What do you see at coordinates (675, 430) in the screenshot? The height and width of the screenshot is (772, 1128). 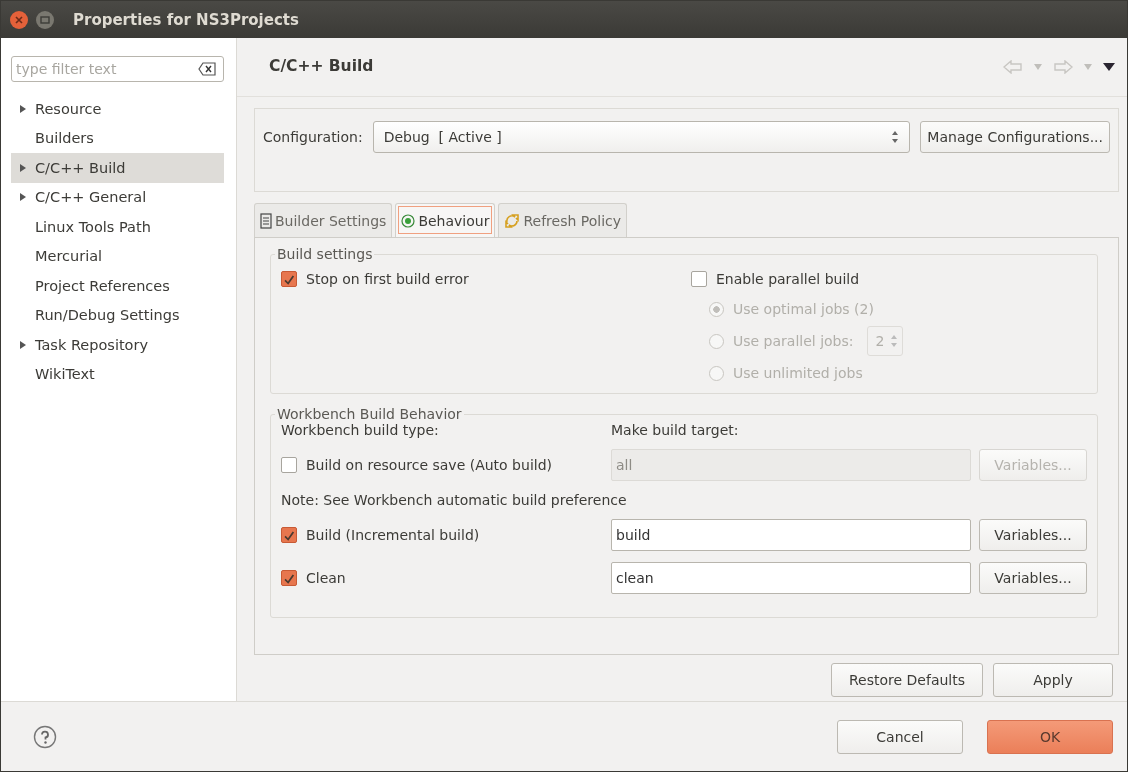 I see `column-label: Make build target:` at bounding box center [675, 430].